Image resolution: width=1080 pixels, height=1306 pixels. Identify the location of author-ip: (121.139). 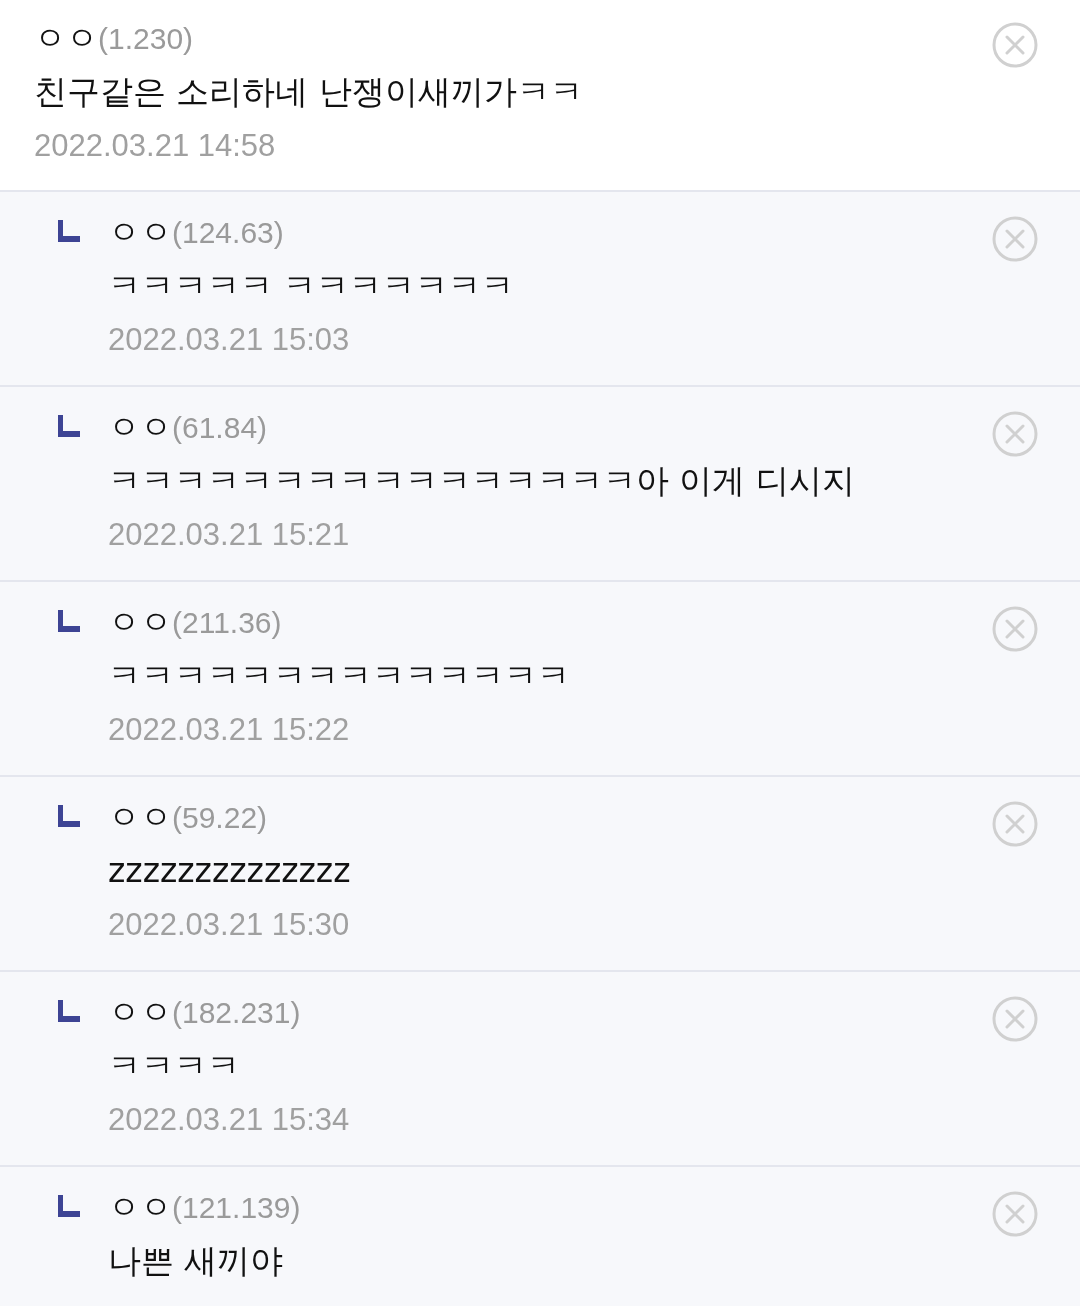
(236, 1208).